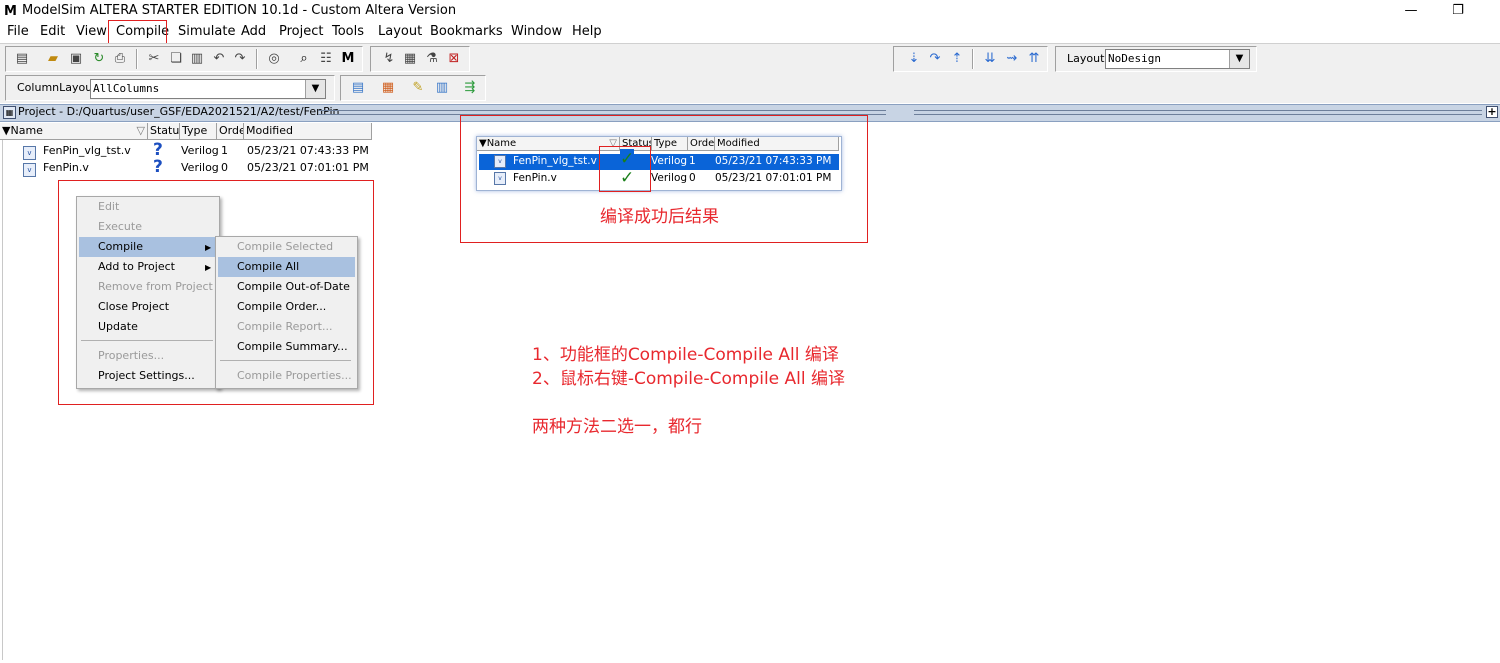 The image size is (1500, 663). Describe the element at coordinates (348, 31) in the screenshot. I see `menu-tools: Tools` at that location.